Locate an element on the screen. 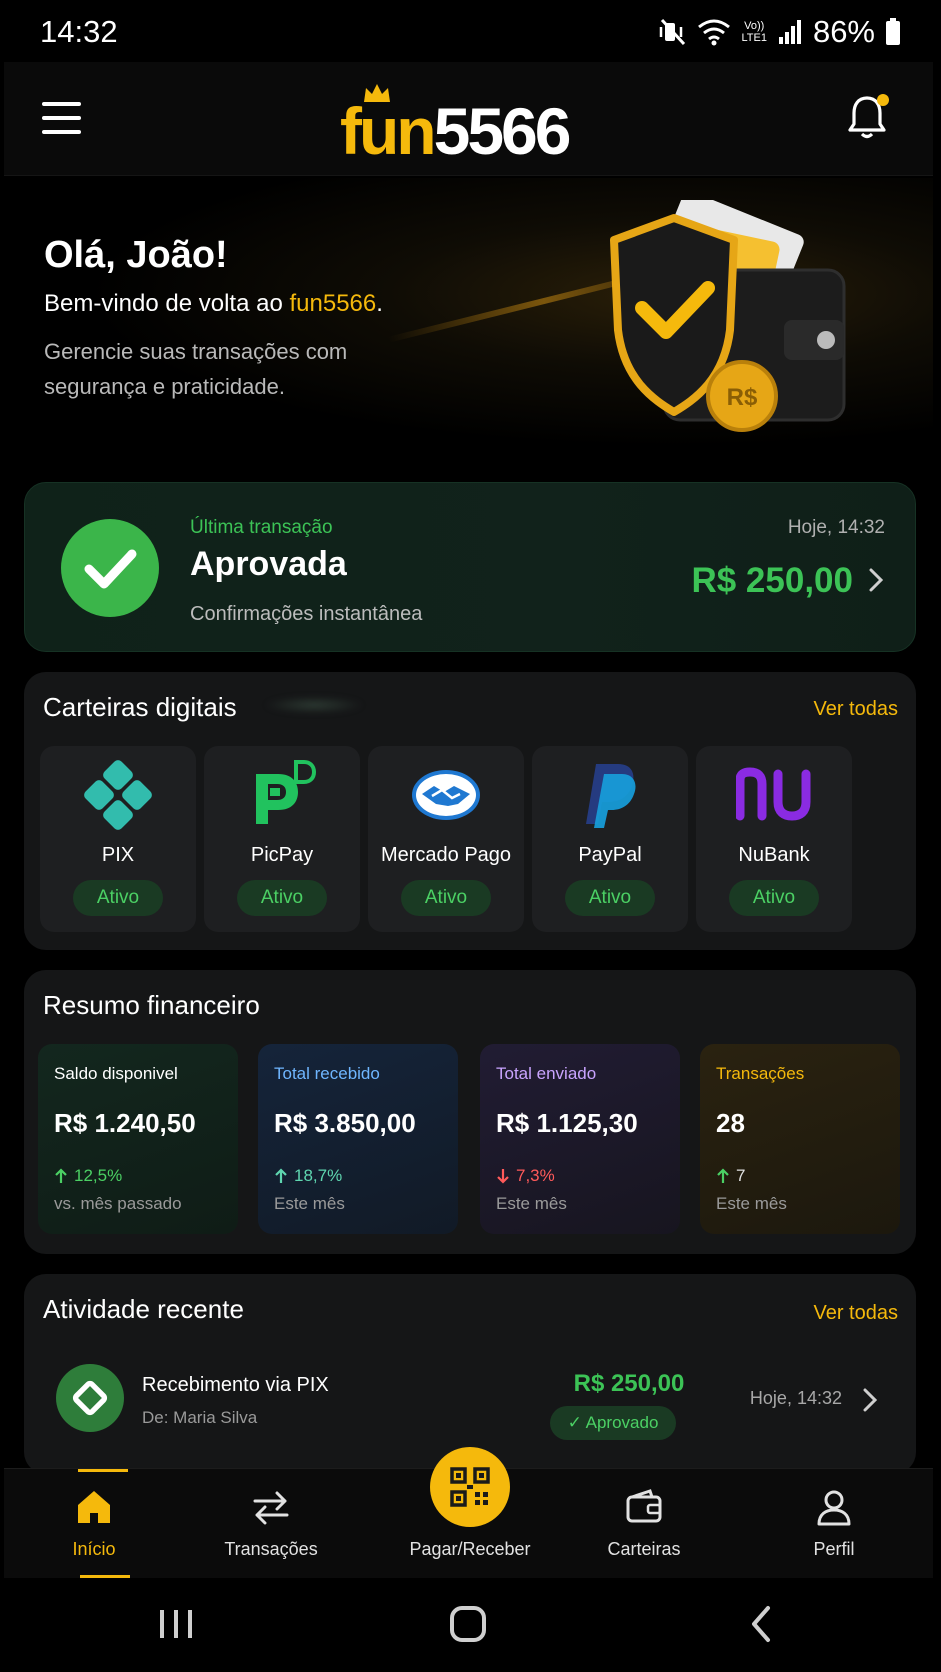  nubank-icon is located at coordinates (773, 794).